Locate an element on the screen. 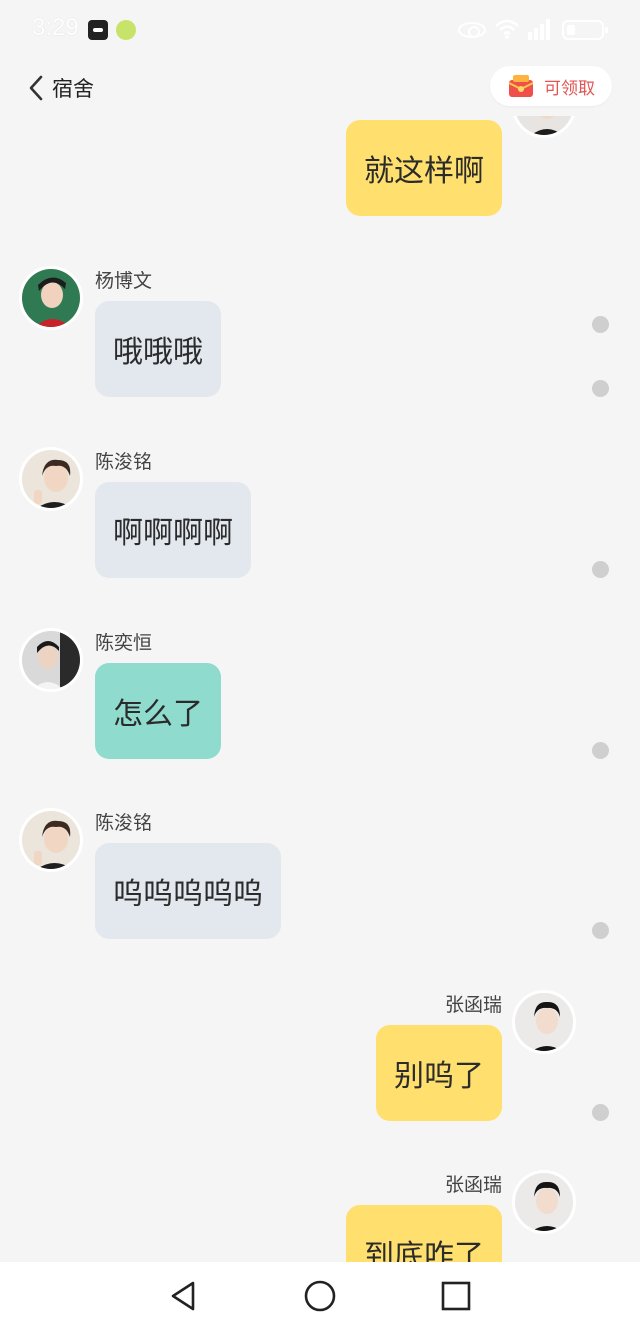  status-bar: 3:29 is located at coordinates (320, 30).